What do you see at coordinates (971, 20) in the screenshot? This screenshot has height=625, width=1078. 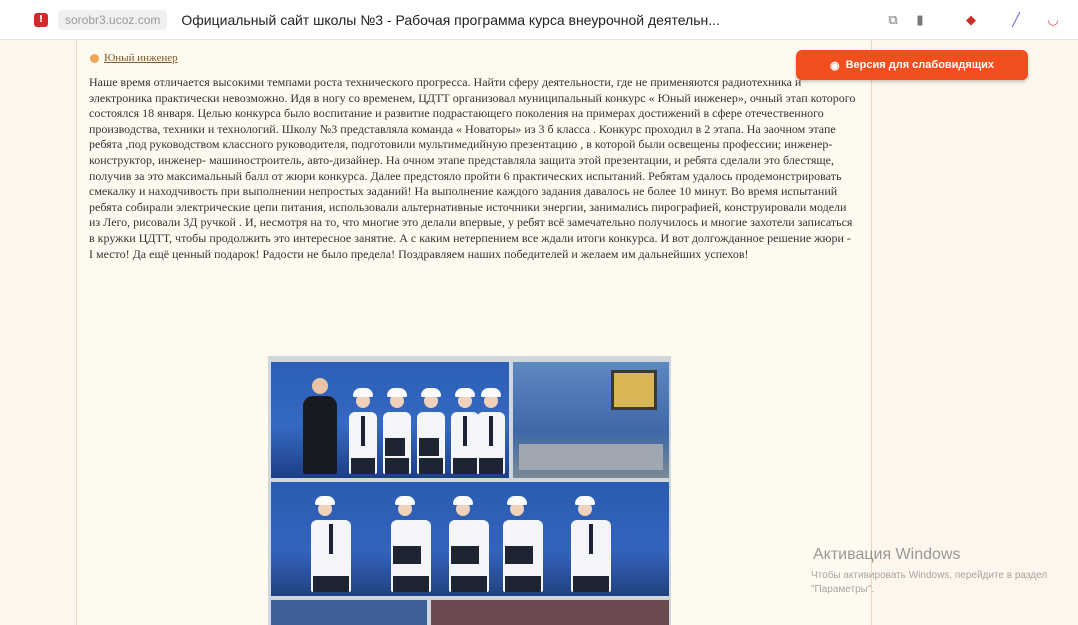 I see `extension-icon: ◆` at bounding box center [971, 20].